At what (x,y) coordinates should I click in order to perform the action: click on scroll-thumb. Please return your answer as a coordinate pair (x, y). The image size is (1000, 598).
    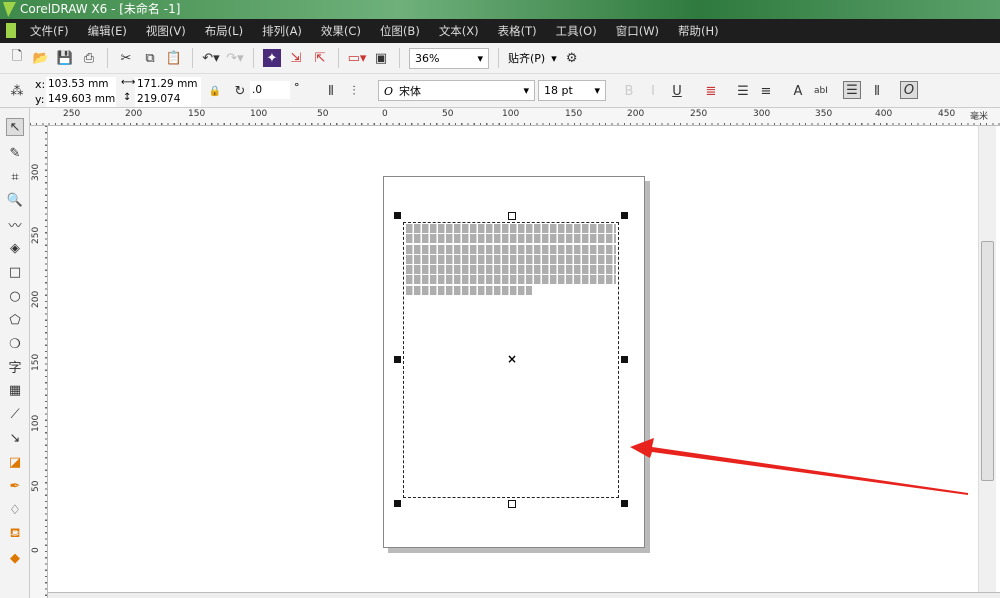
    Looking at the image, I should click on (987, 361).